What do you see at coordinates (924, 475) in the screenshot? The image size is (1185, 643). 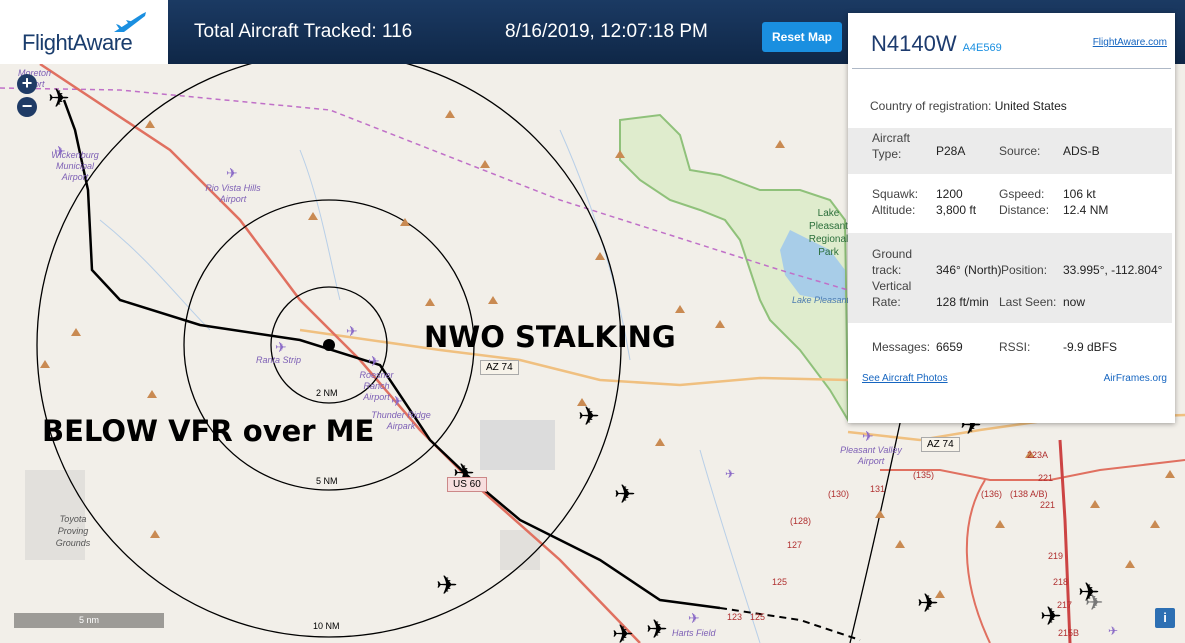 I see `exit-label: (135)` at bounding box center [924, 475].